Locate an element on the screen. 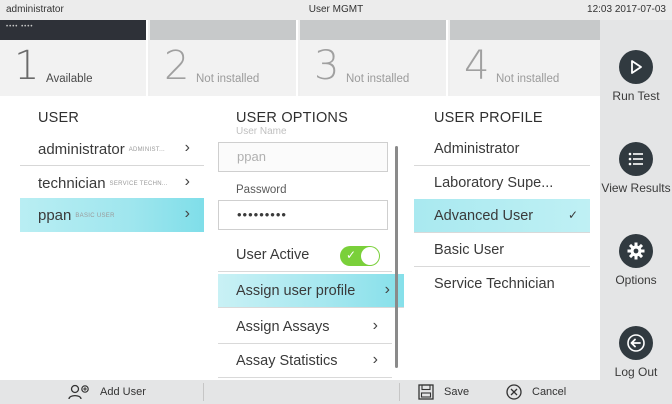  checkmark-icon: ✓ is located at coordinates (572, 215).